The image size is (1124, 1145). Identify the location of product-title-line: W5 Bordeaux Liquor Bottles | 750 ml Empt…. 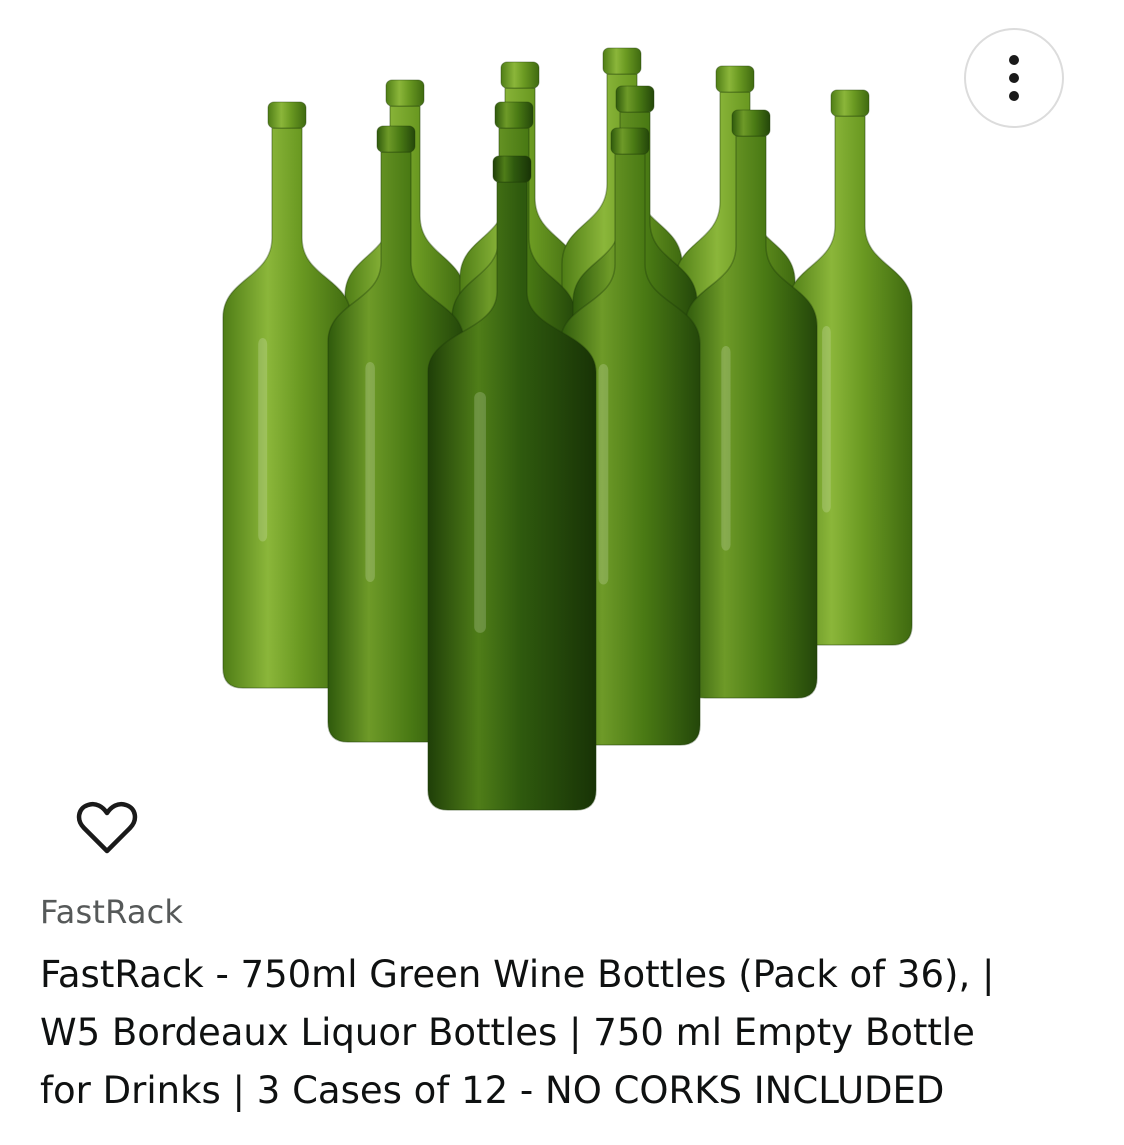
(507, 1032).